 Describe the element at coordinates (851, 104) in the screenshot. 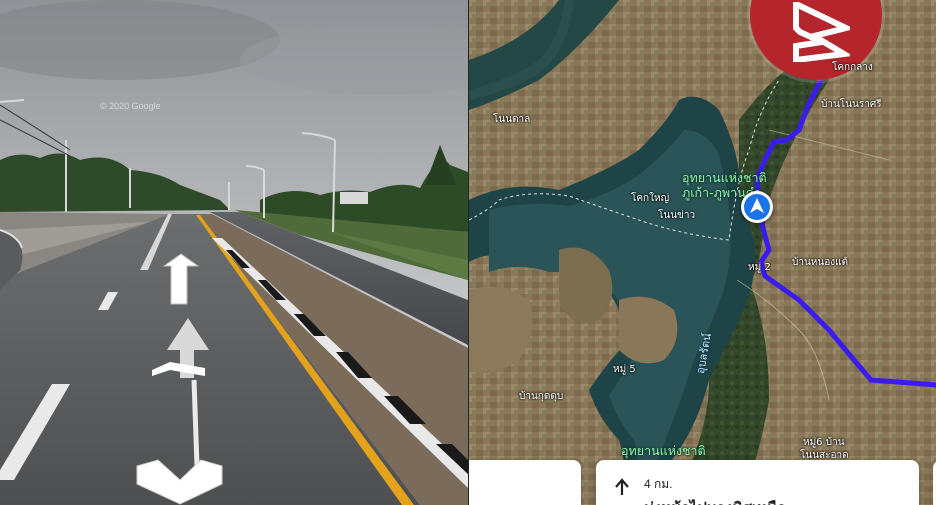

I see `place-label: บ้านโนนราศรี` at that location.